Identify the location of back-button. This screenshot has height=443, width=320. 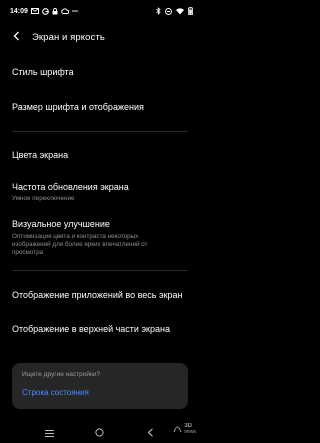
(16, 37).